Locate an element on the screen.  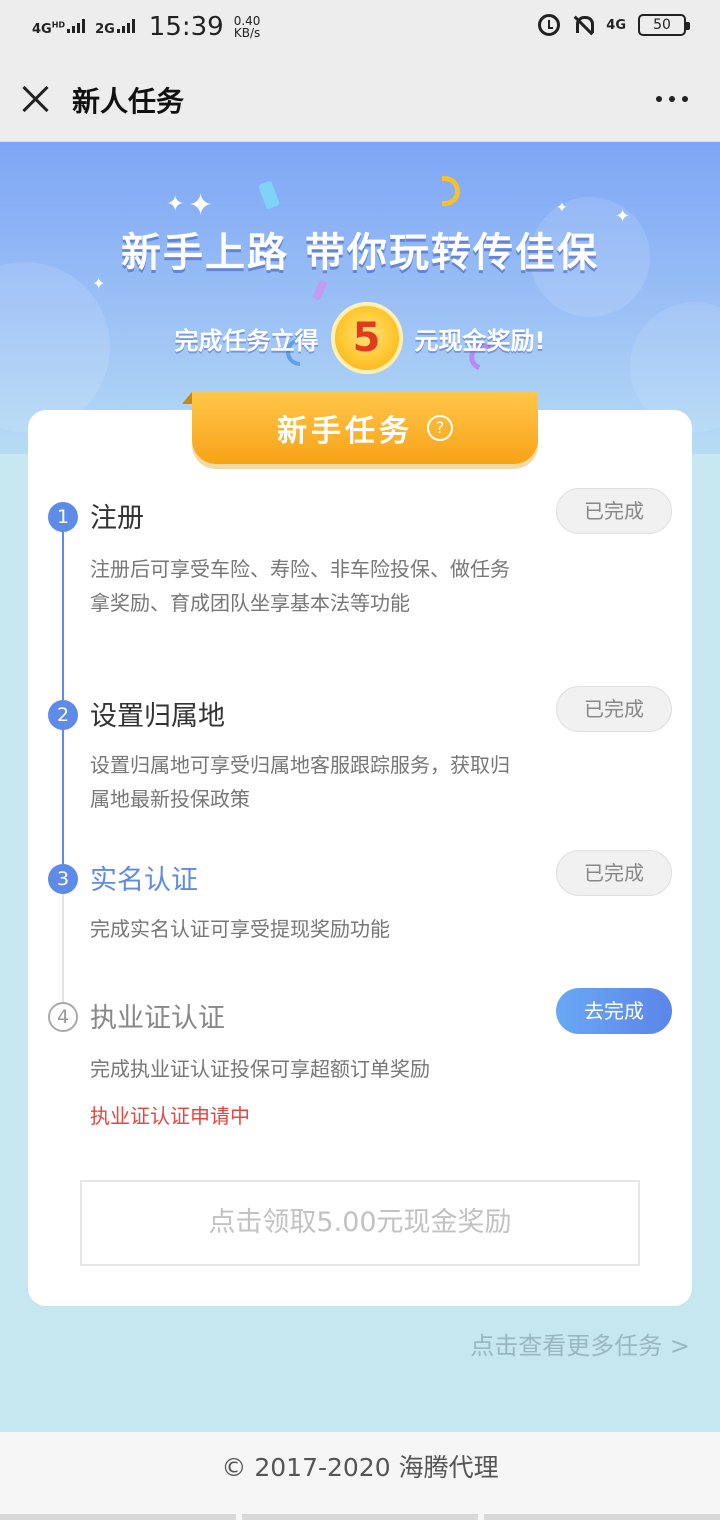
claim-reward-button: 点击领取5.00元现金奖励 is located at coordinates (360, 1223).